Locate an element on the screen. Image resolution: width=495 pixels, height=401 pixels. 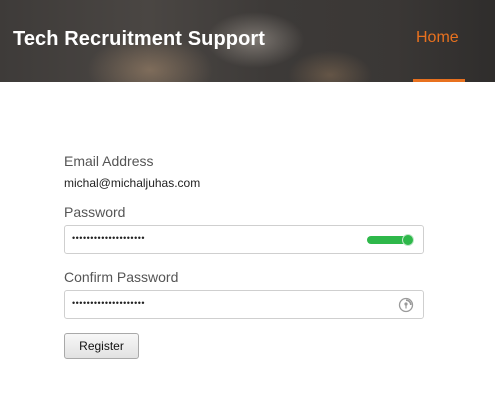
site-title: Tech Recruitment Support is located at coordinates (139, 39).